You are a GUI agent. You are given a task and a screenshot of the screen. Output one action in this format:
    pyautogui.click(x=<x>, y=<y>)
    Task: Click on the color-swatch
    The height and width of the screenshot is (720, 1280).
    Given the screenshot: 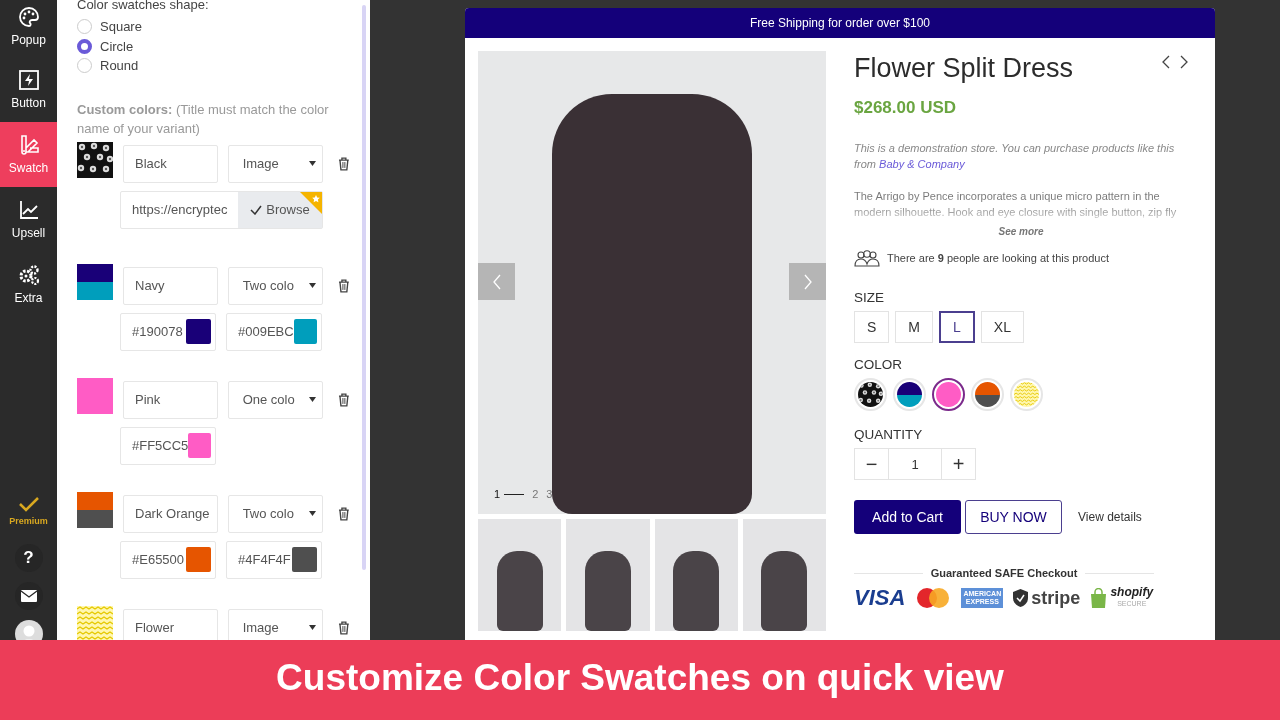 What is the action you would take?
    pyautogui.click(x=948, y=394)
    